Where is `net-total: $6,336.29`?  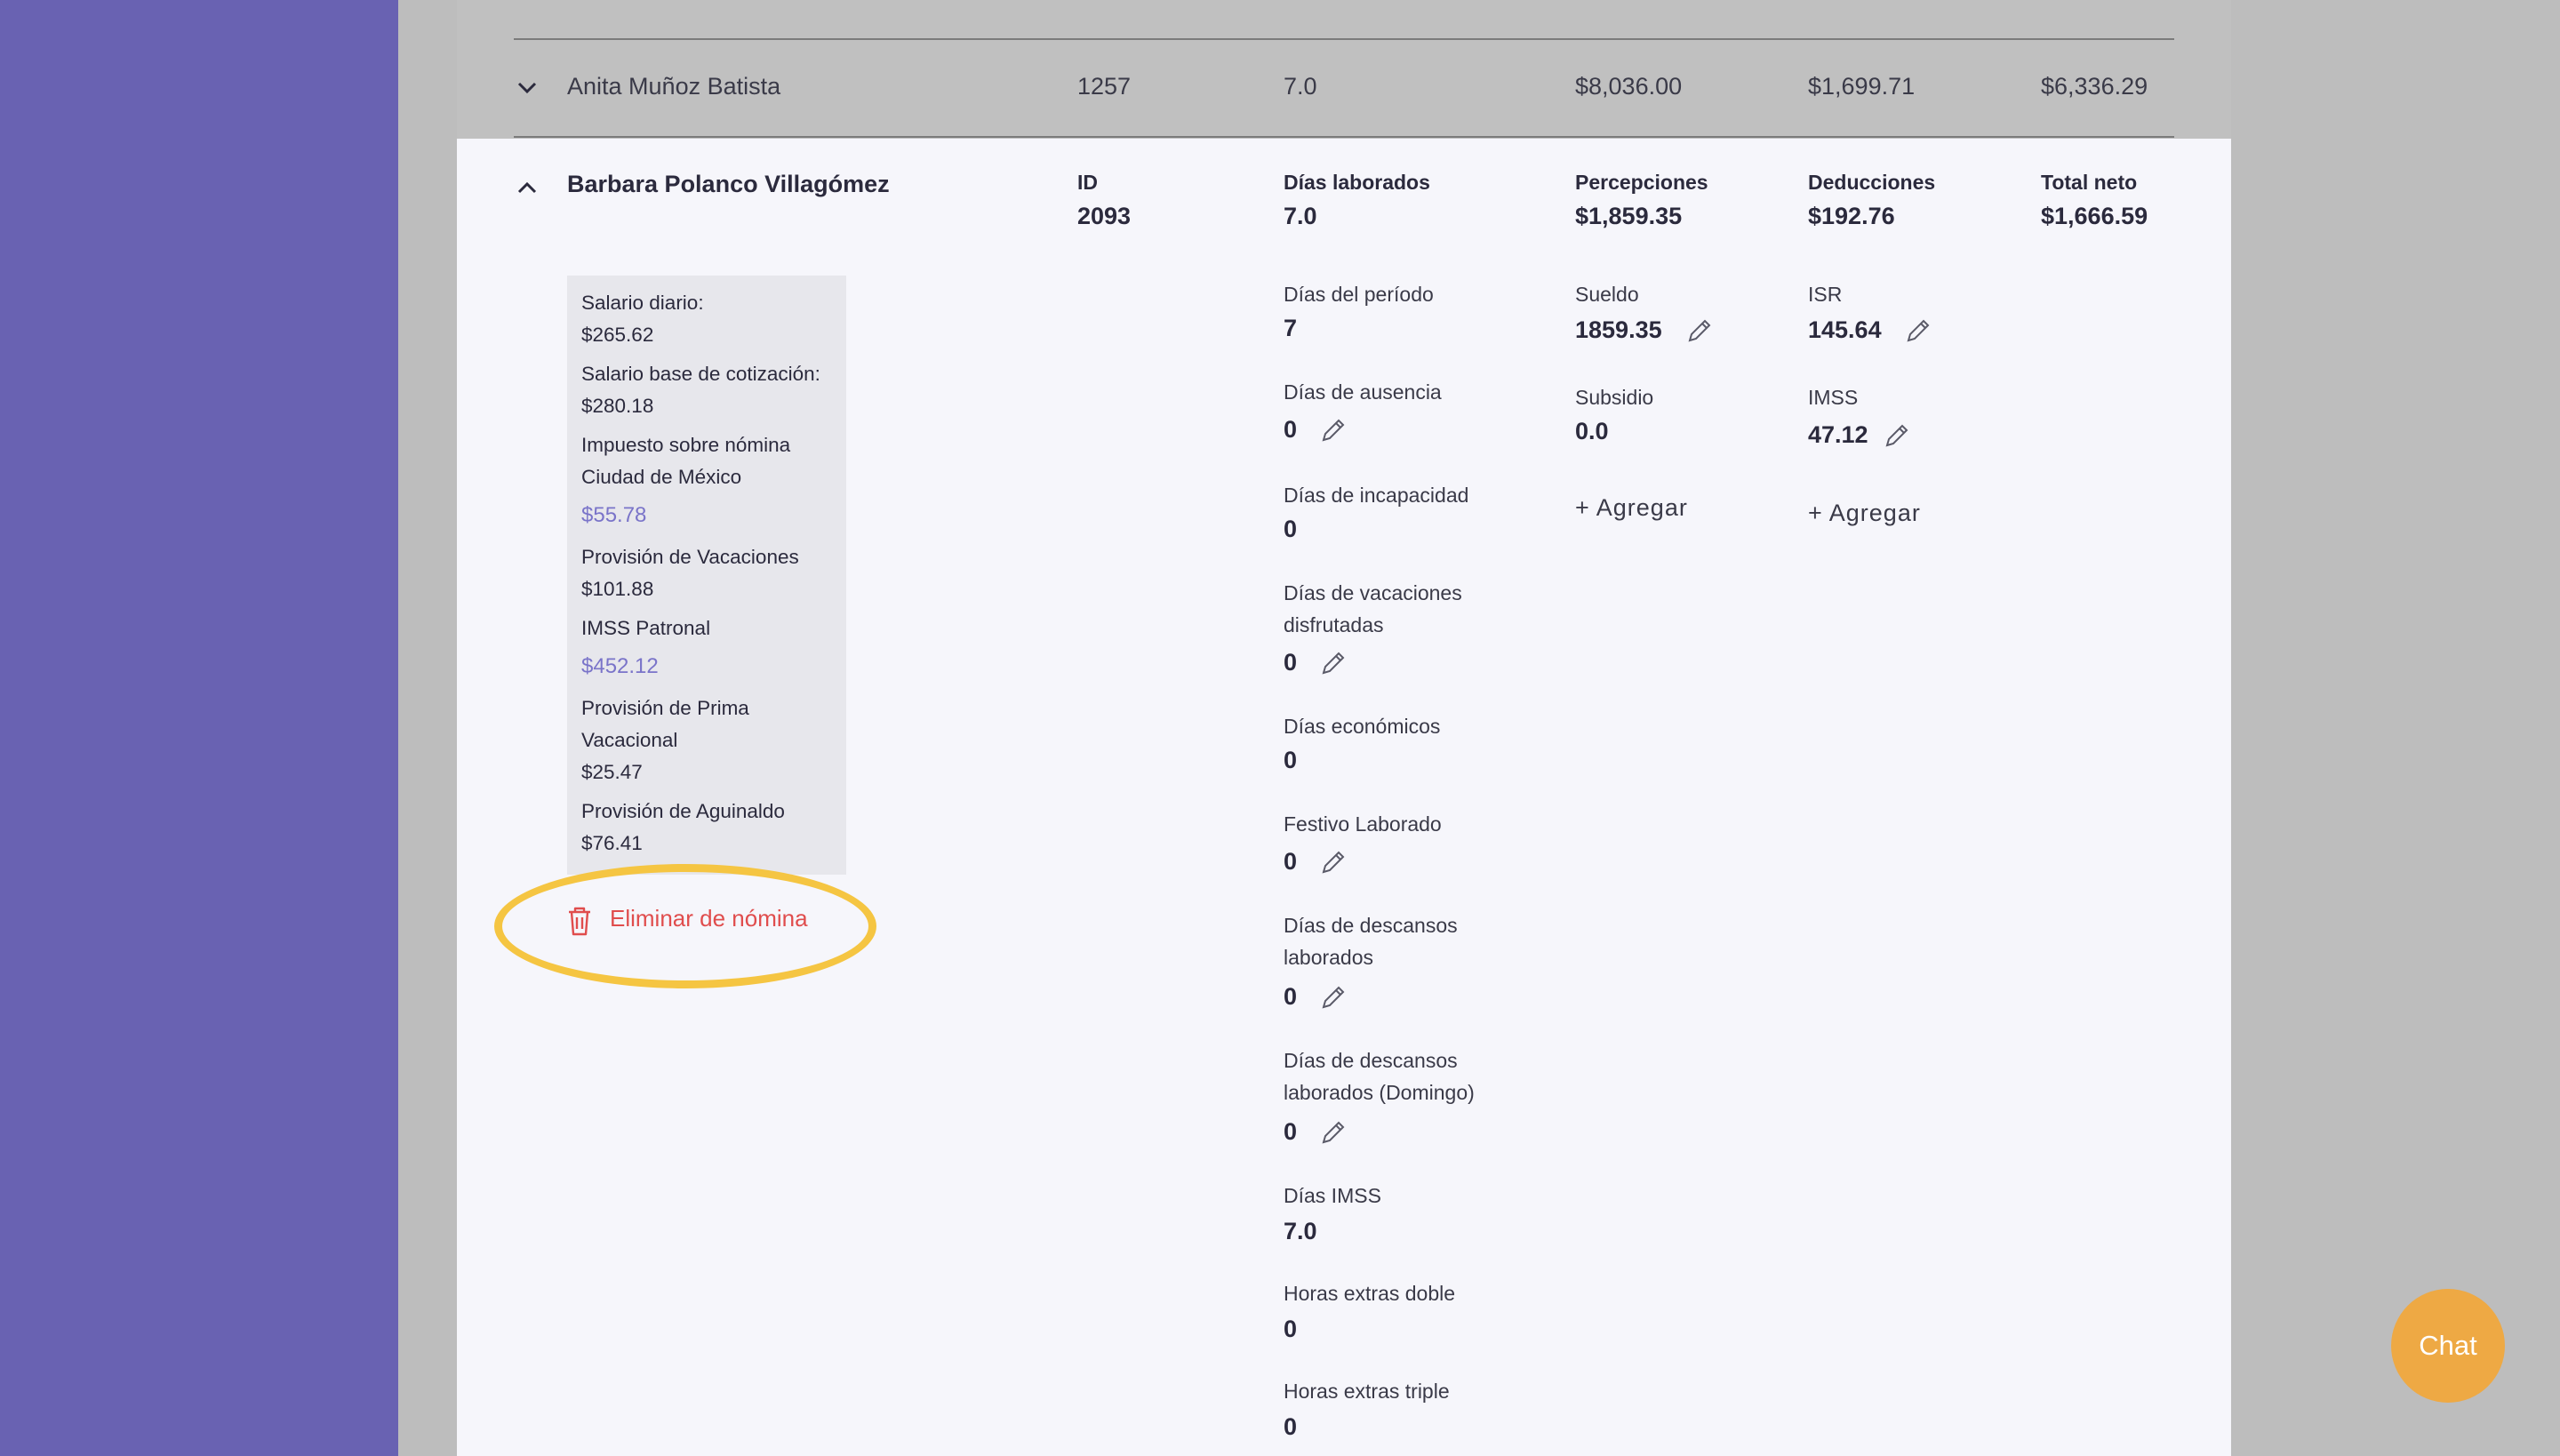 net-total: $6,336.29 is located at coordinates (2094, 86).